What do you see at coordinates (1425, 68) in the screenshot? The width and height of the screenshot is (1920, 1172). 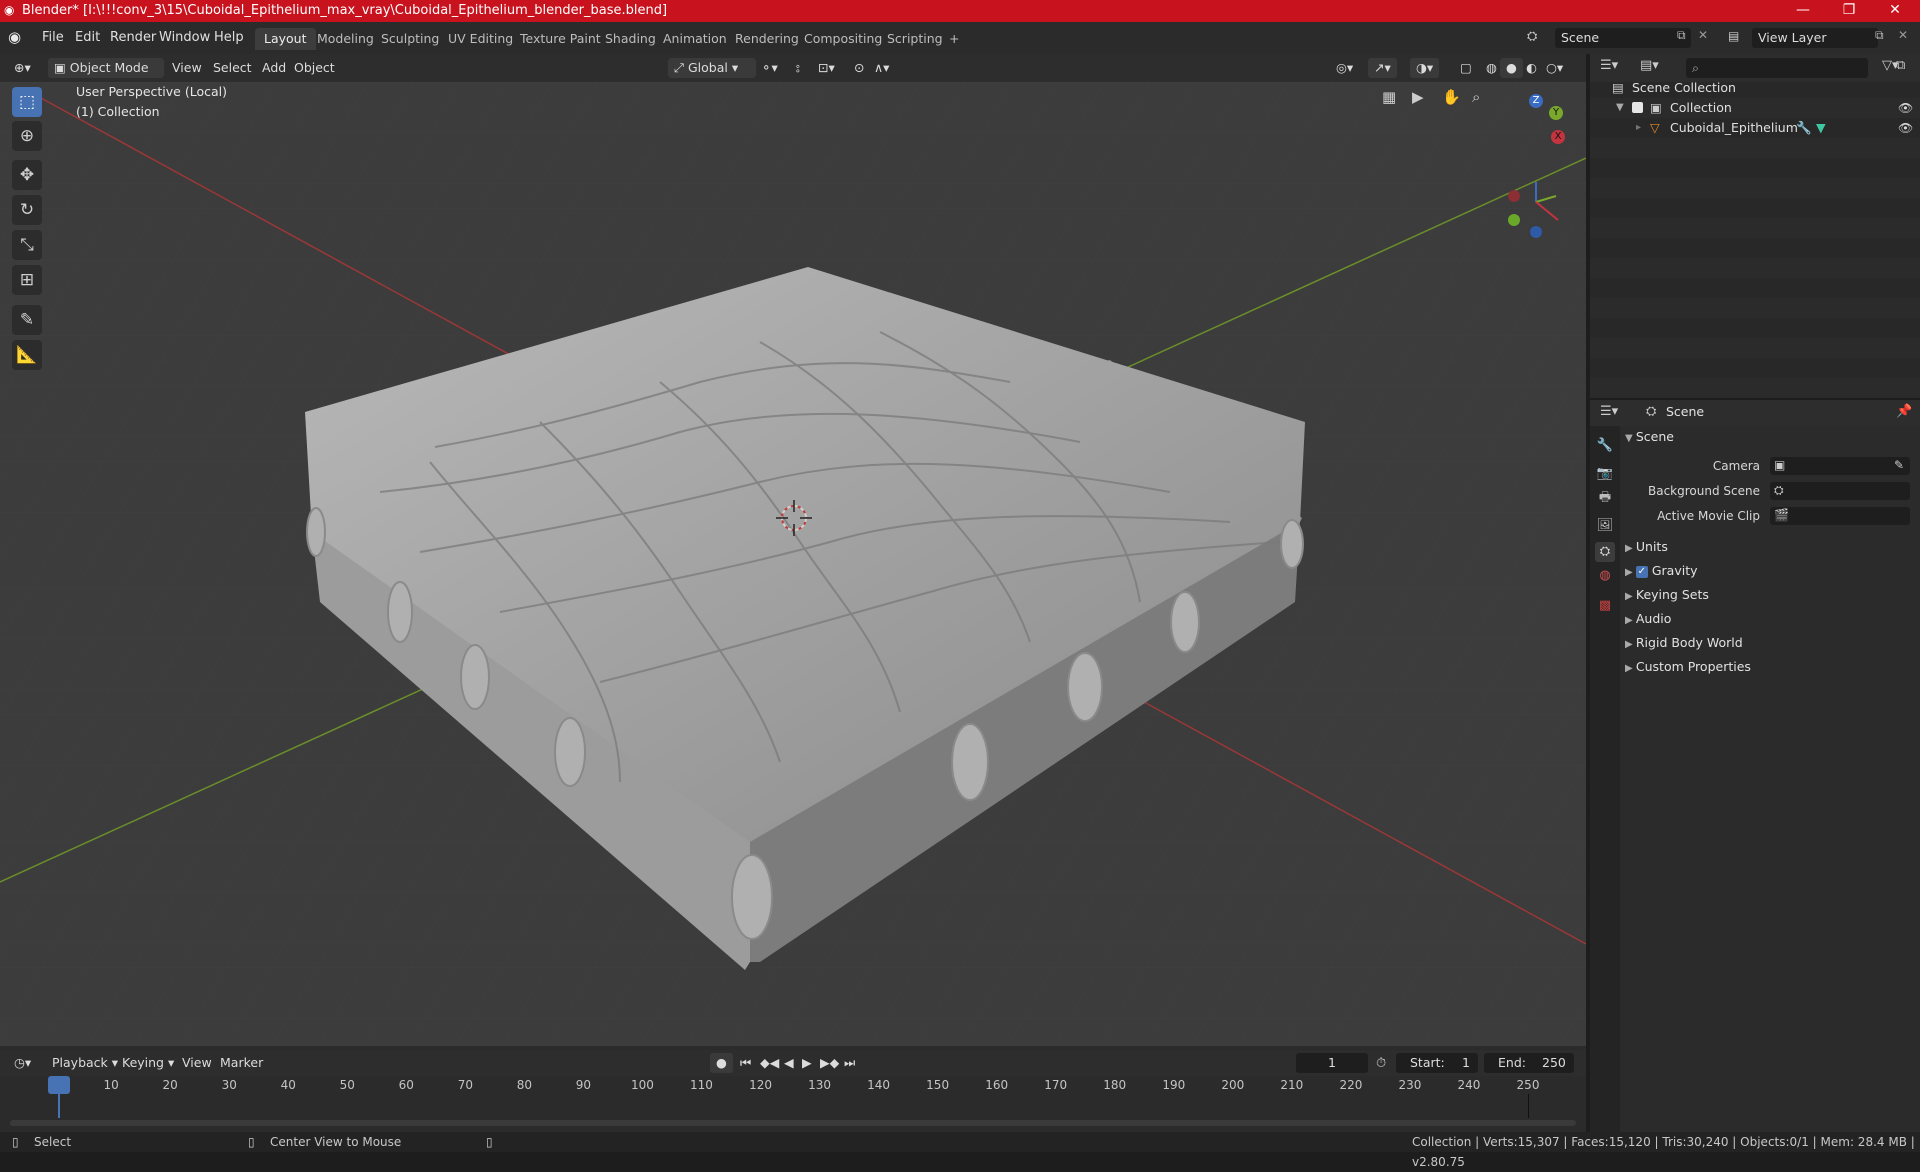 I see `overlay-toggle-icon: ◑▾` at bounding box center [1425, 68].